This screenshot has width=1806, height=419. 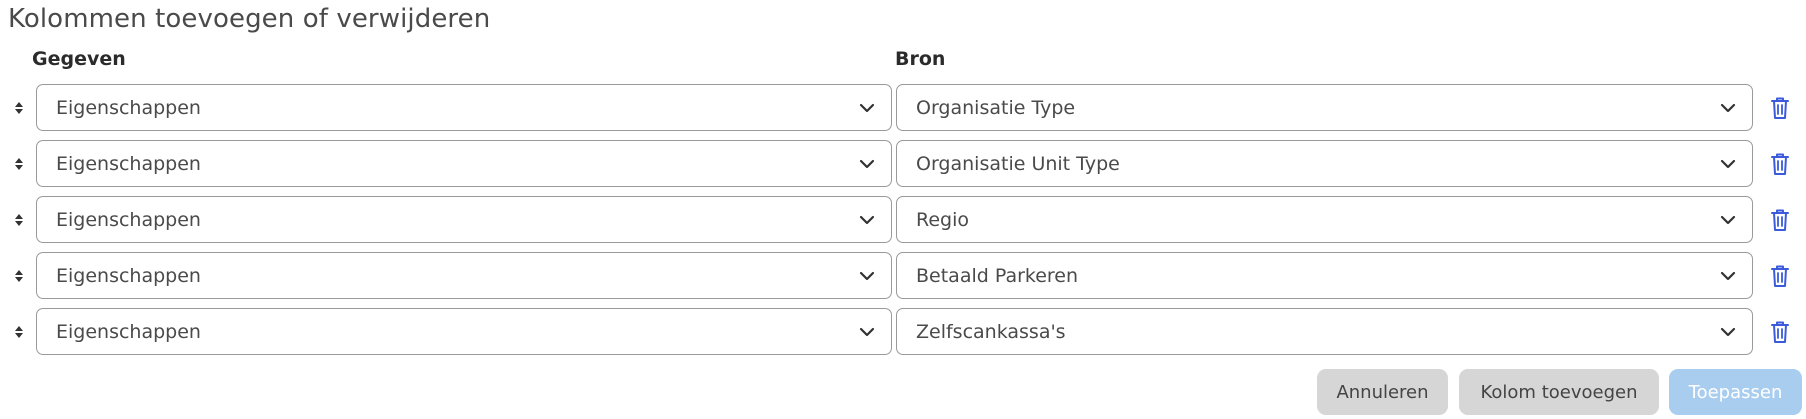 I want to click on source-select: Regio, so click(x=1324, y=219).